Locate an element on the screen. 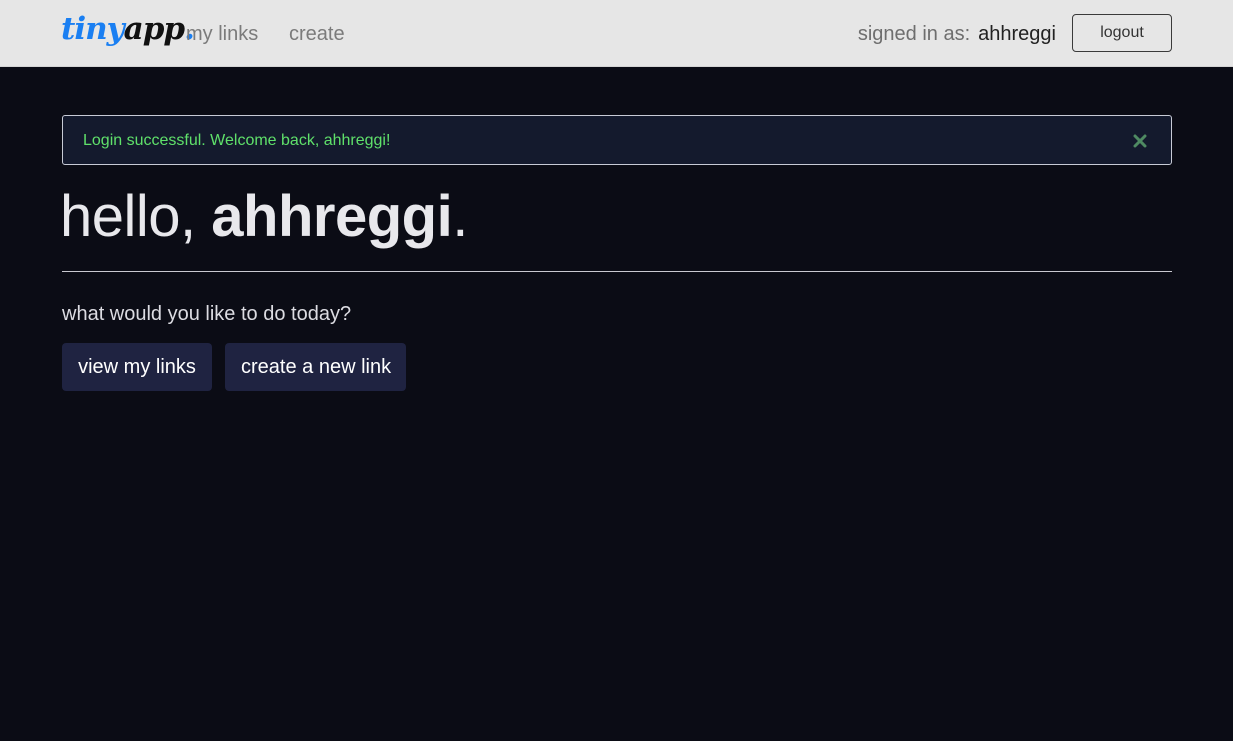 The image size is (1233, 741). page-greeting: hello, ahhreggi. is located at coordinates (264, 217).